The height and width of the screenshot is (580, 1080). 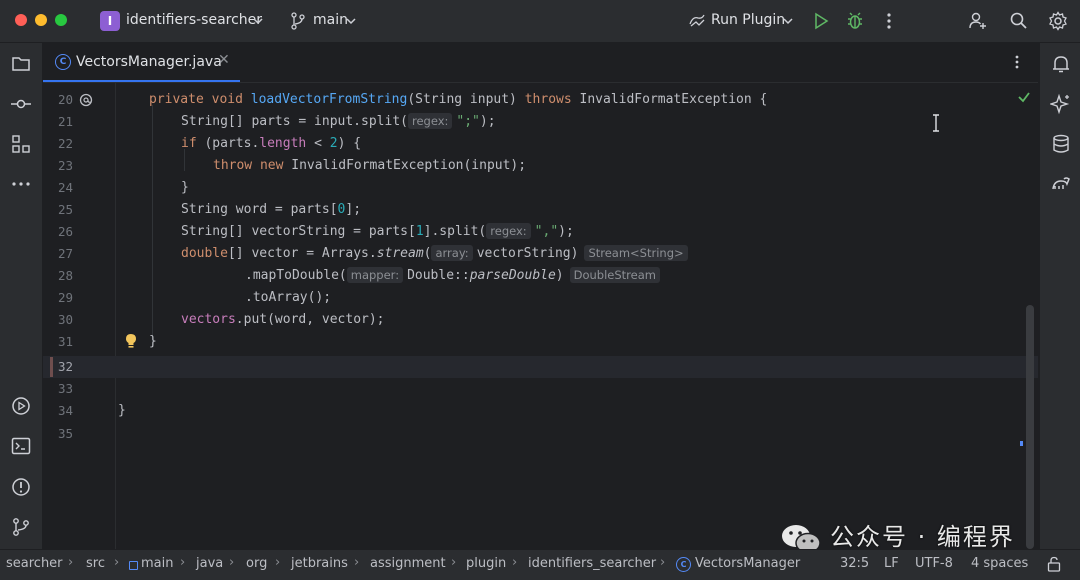 I want to click on line-number: 22, so click(x=58, y=144).